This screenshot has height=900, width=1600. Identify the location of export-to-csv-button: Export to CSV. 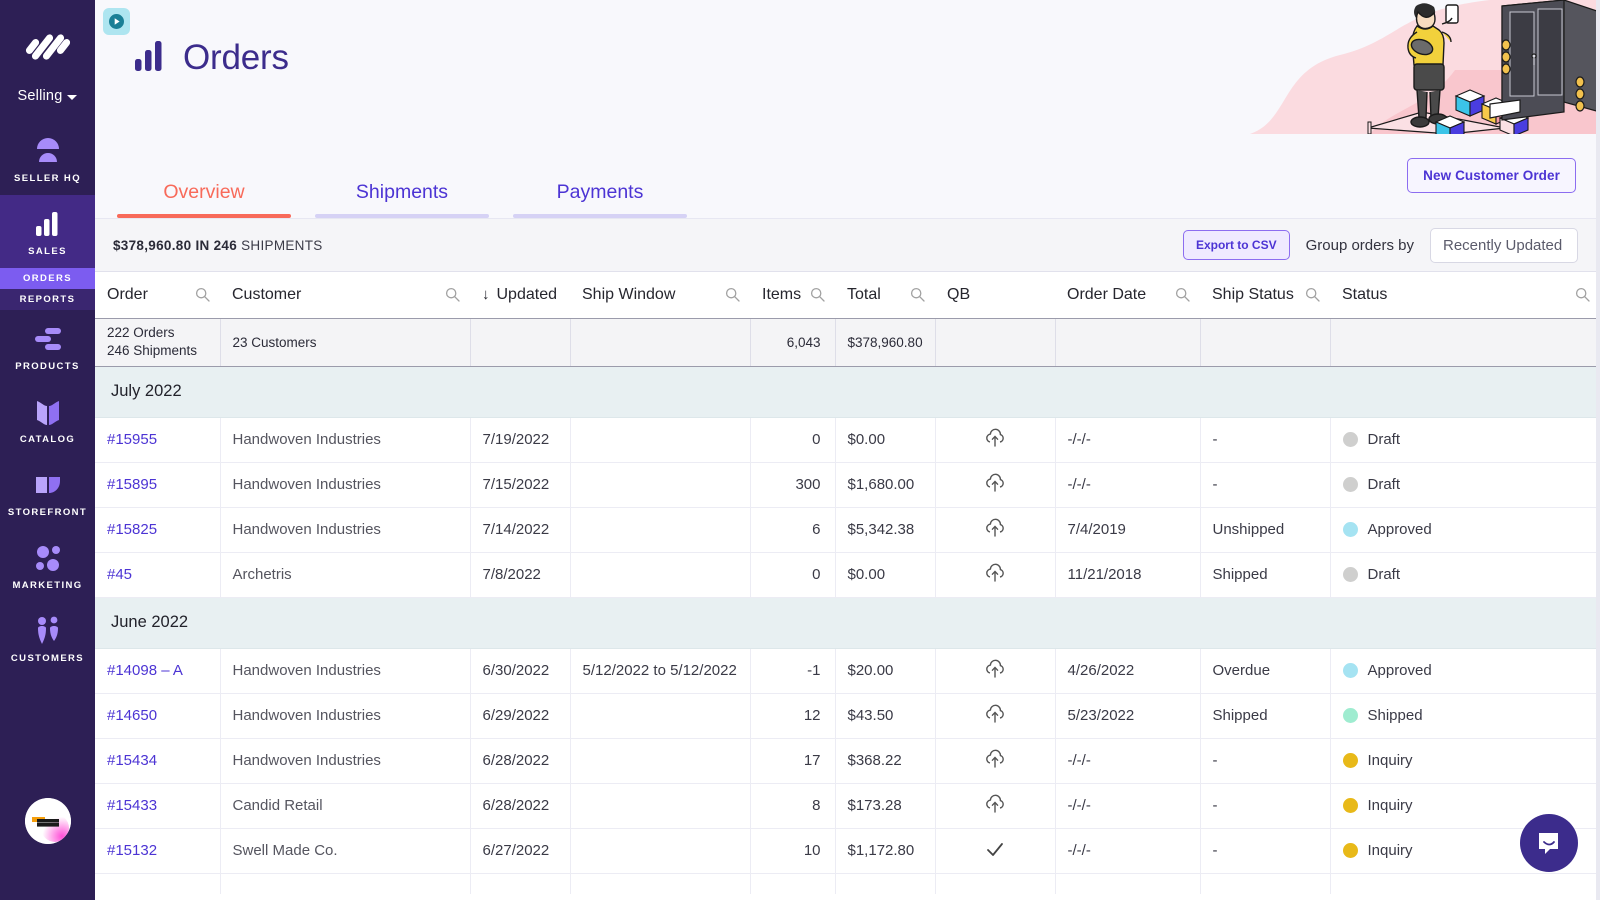
(1236, 245).